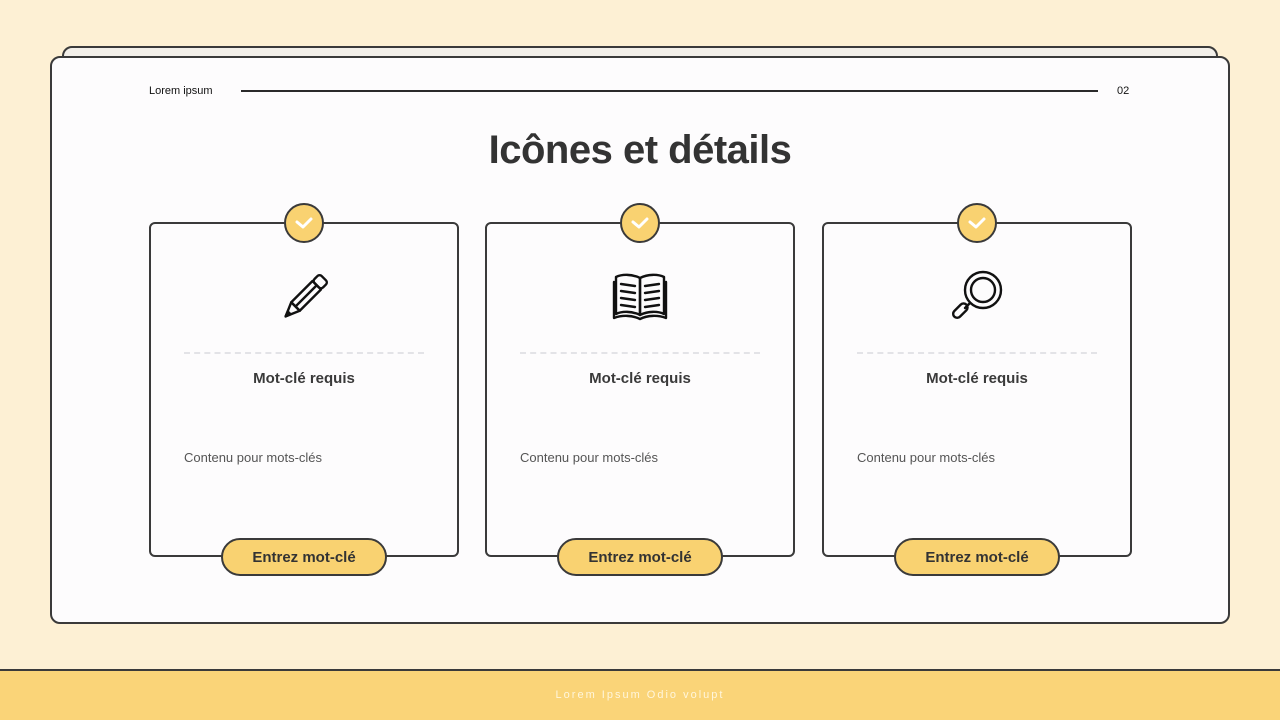 The width and height of the screenshot is (1280, 720). What do you see at coordinates (306, 296) in the screenshot?
I see `pencil-icon` at bounding box center [306, 296].